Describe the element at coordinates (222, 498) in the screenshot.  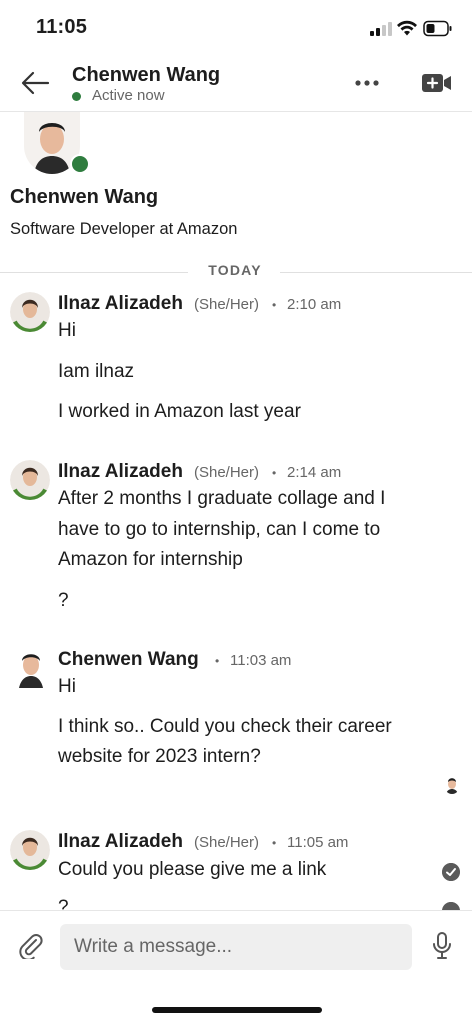
I see `message-text: After 2 months I graduate collage and I` at that location.